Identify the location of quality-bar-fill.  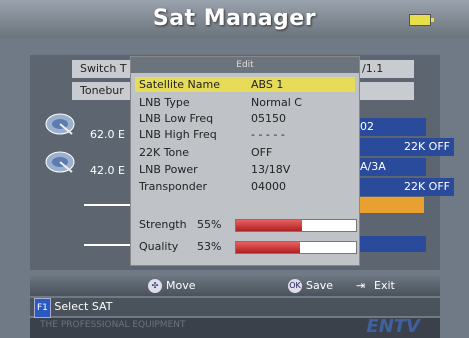
(268, 247).